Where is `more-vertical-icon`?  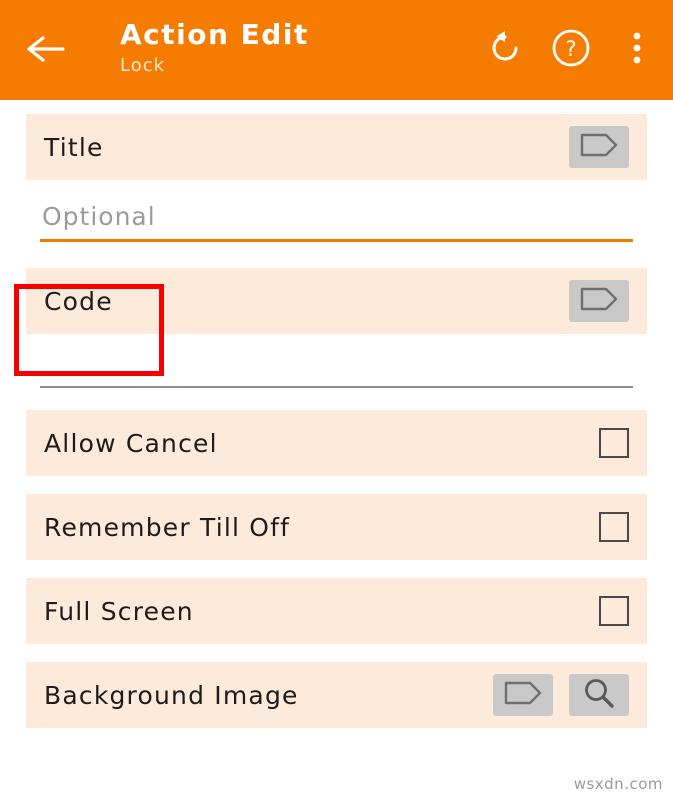
more-vertical-icon is located at coordinates (637, 50).